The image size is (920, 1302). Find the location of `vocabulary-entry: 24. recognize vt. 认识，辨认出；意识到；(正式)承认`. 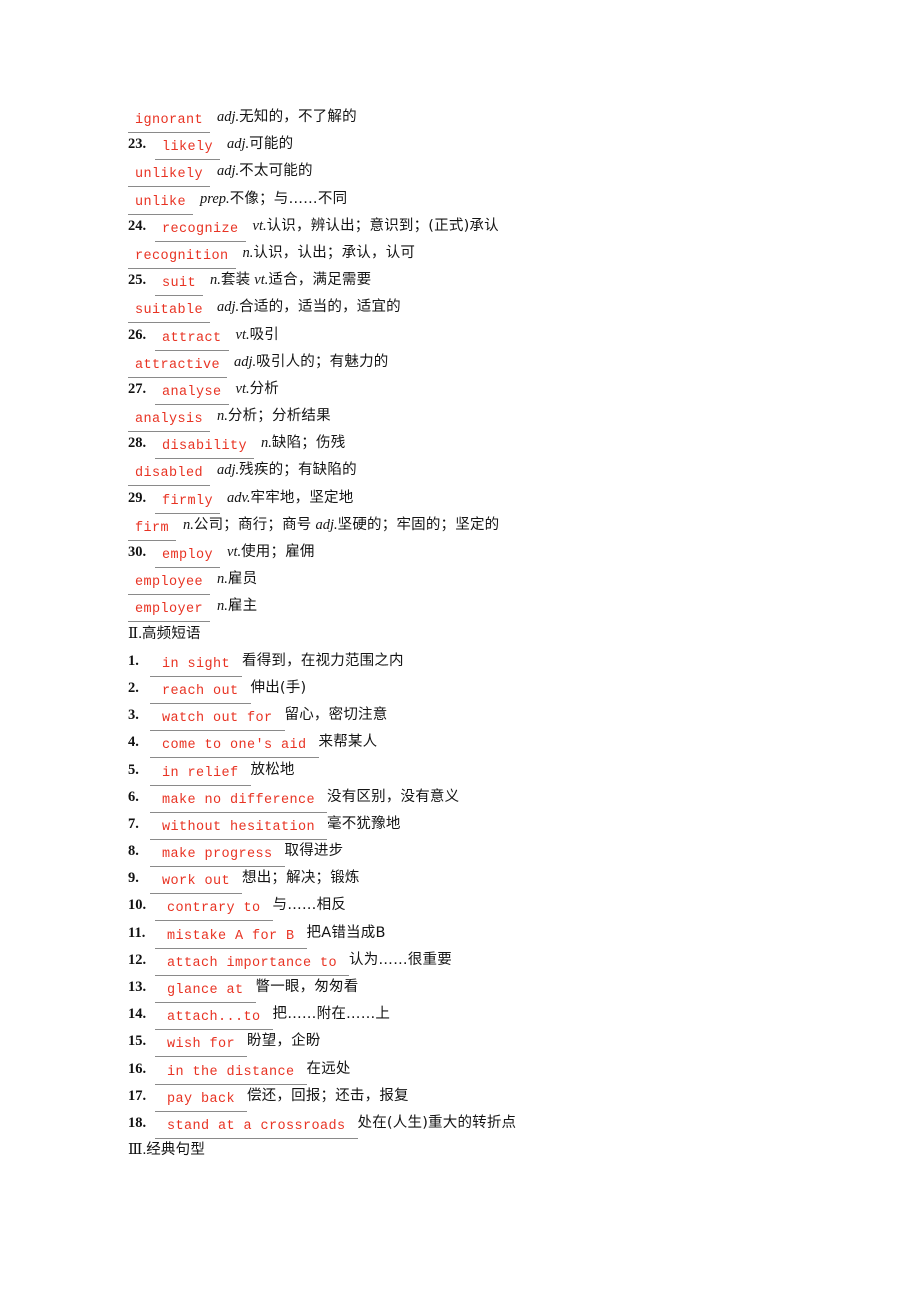

vocabulary-entry: 24. recognize vt. 认识，辨认出；意识到；(正式)承认 is located at coordinates (478, 227).